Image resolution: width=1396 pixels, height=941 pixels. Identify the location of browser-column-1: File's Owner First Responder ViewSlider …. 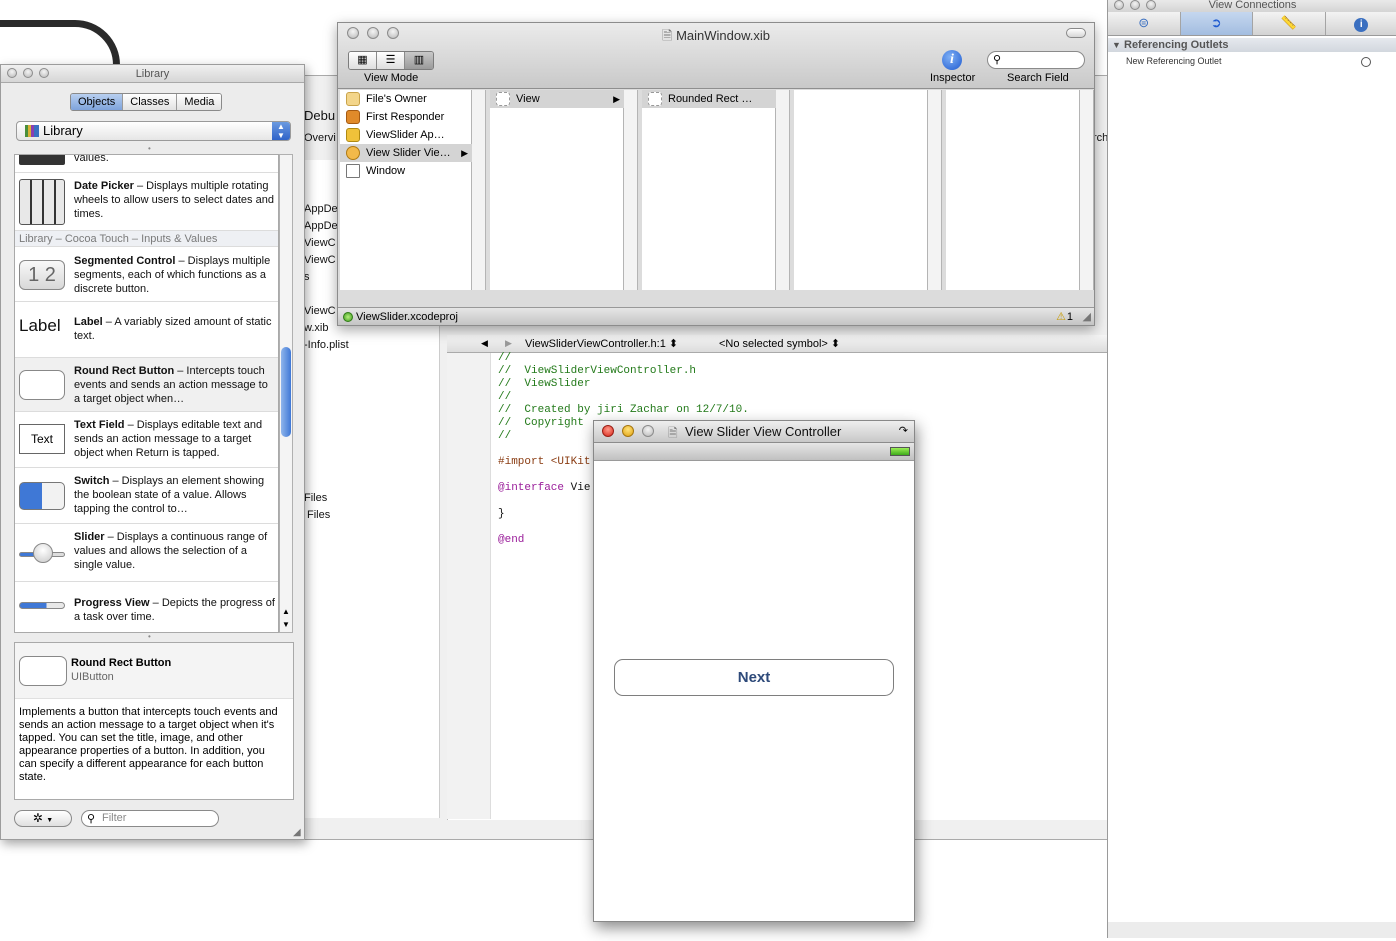
(406, 190).